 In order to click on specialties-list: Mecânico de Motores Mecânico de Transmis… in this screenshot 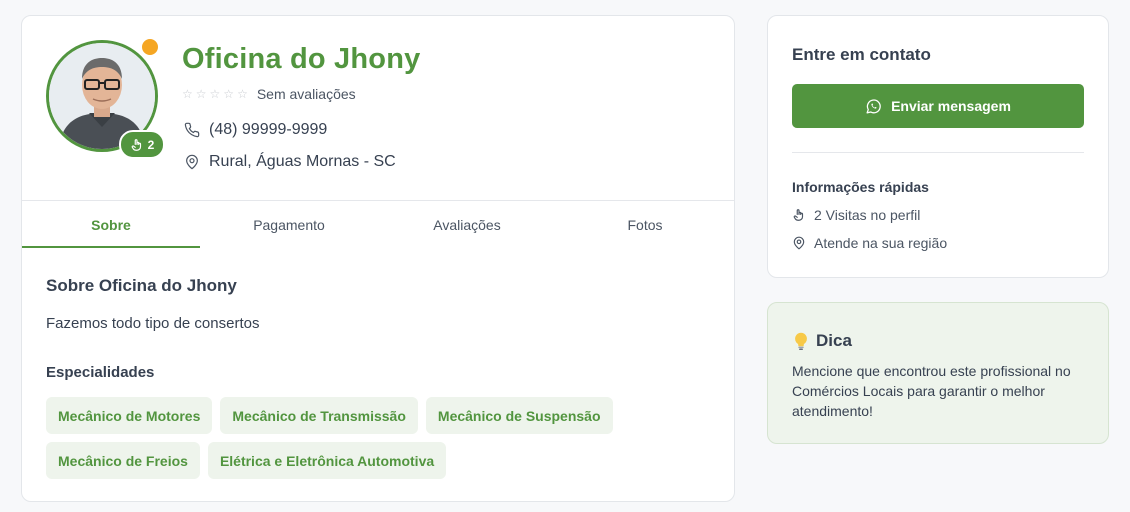, I will do `click(346, 438)`.